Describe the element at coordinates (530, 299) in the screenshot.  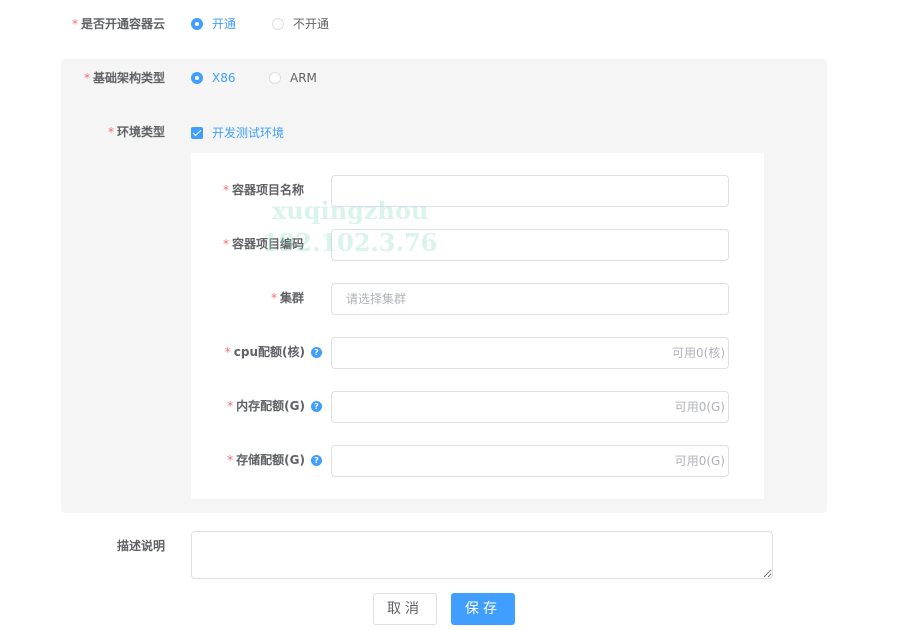
I see `cluster-select: 请选择集群` at that location.